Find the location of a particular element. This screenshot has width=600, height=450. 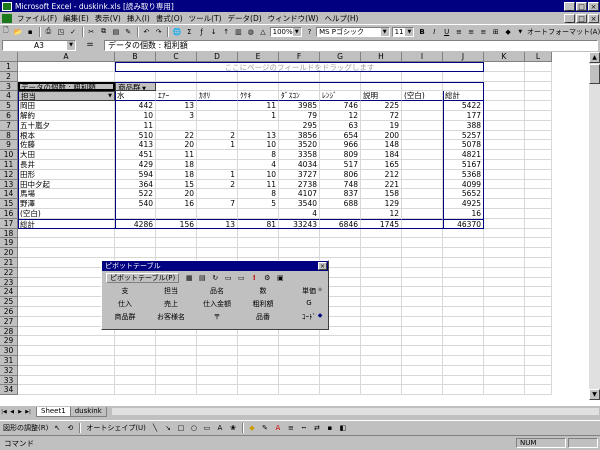

textbox-icon: ▭ is located at coordinates (207, 427).